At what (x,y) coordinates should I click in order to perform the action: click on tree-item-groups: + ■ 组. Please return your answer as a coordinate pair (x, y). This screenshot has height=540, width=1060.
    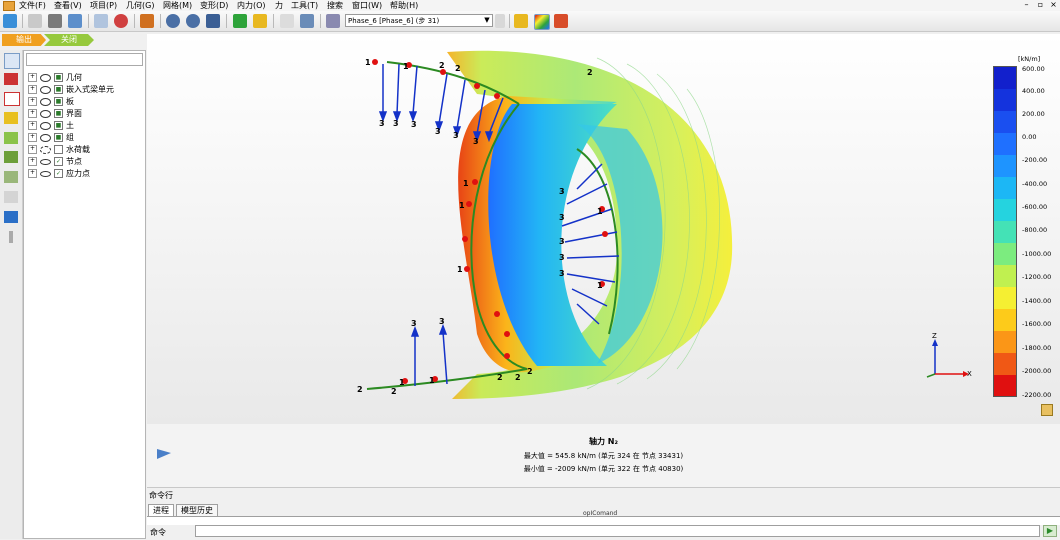
    Looking at the image, I should click on (51, 137).